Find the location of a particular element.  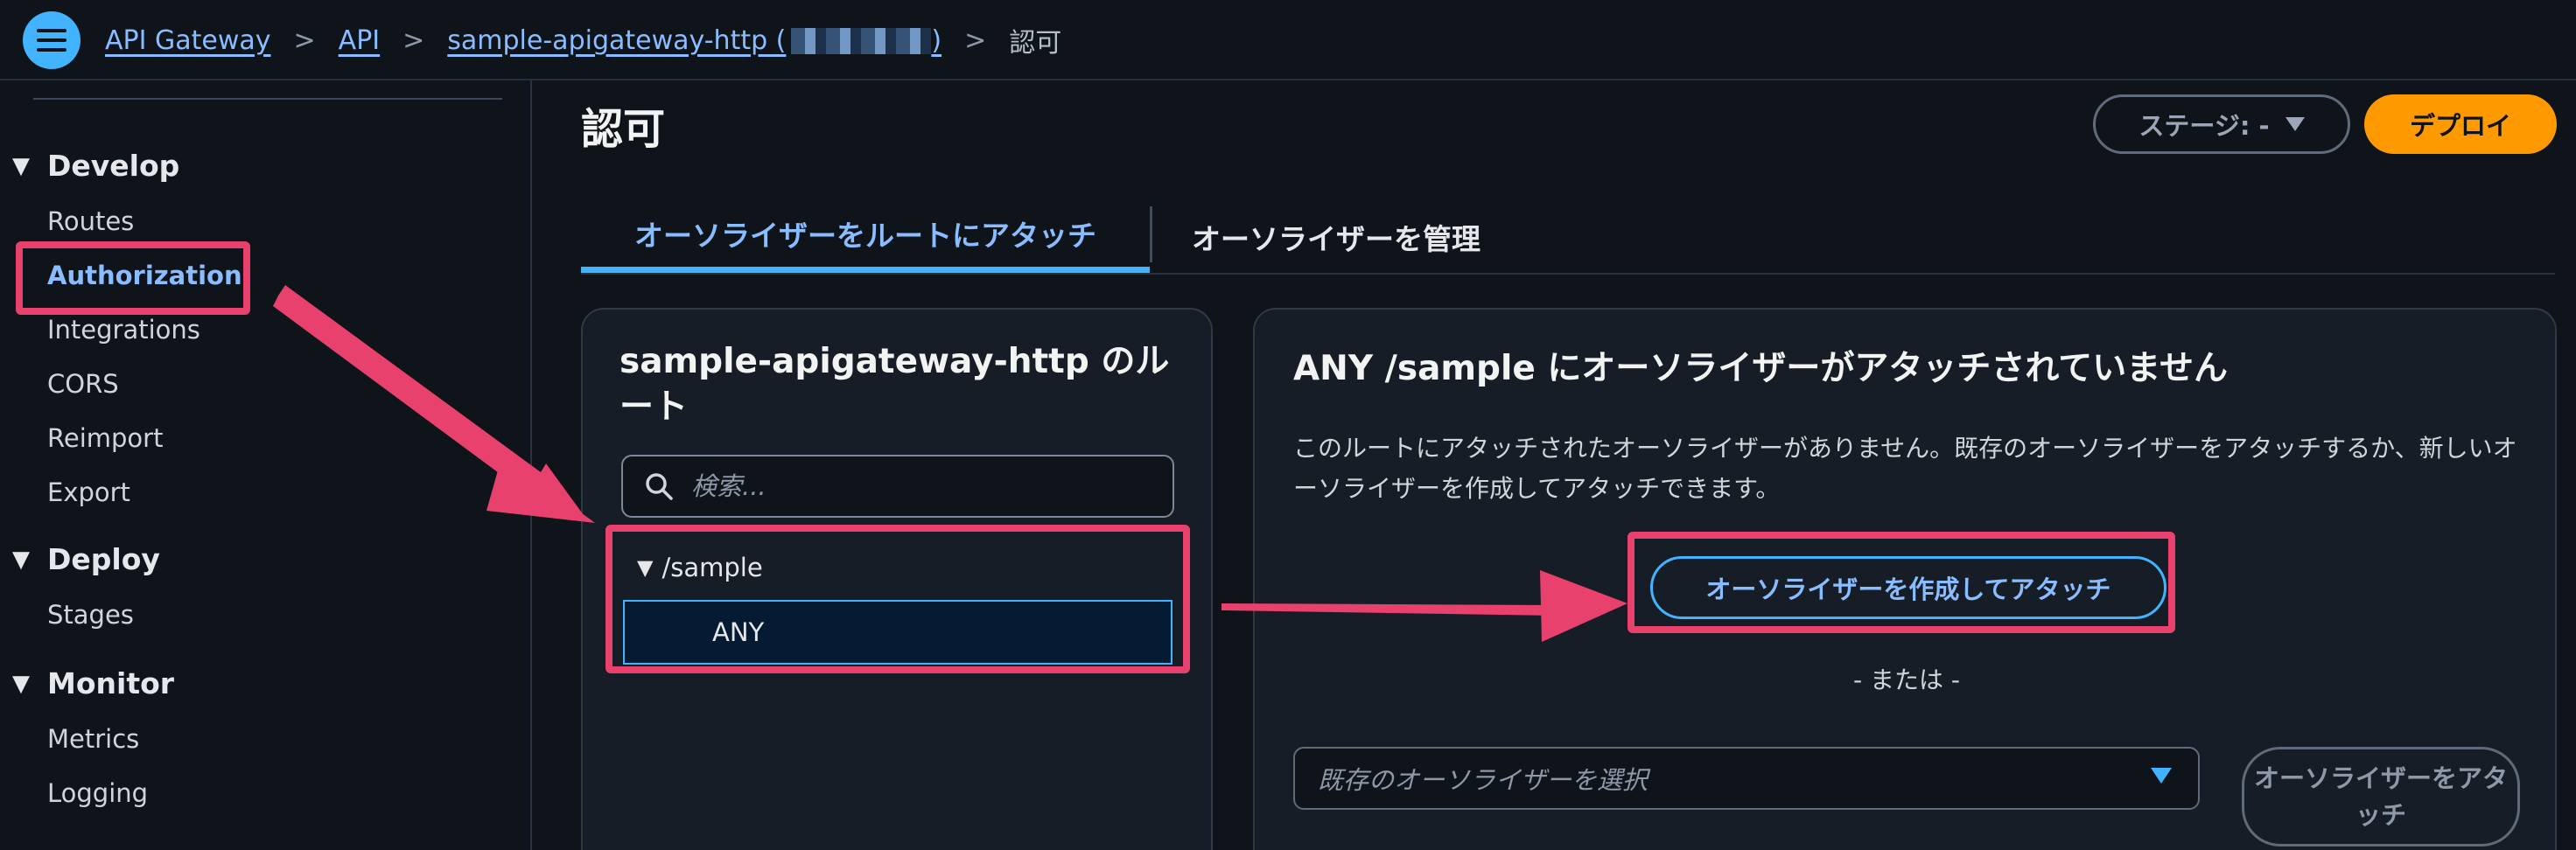

tab-bar: オーソライザーをルートにアタッチ オーソライザーを管理 is located at coordinates (1568, 237).